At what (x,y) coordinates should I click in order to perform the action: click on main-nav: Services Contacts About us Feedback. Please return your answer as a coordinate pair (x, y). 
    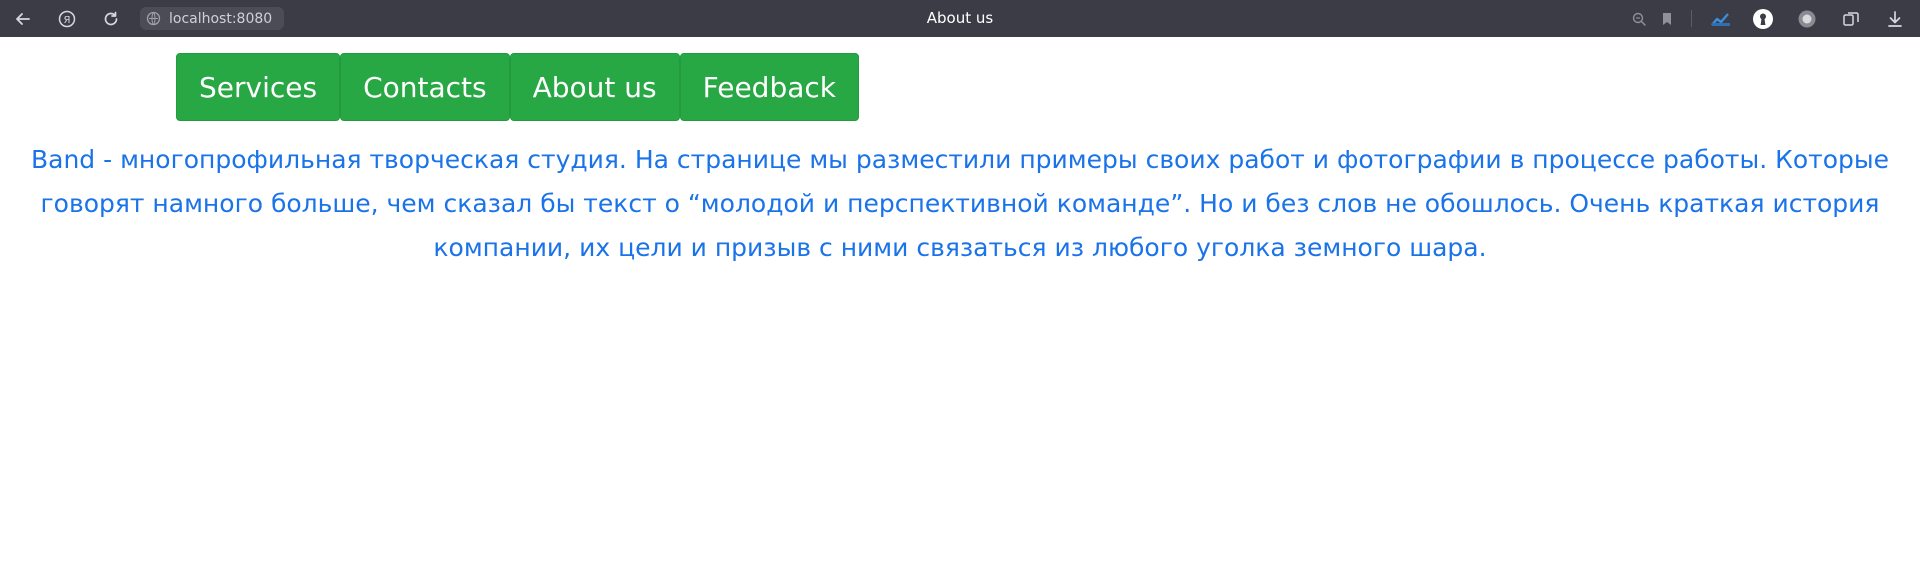
    Looking at the image, I should click on (517, 87).